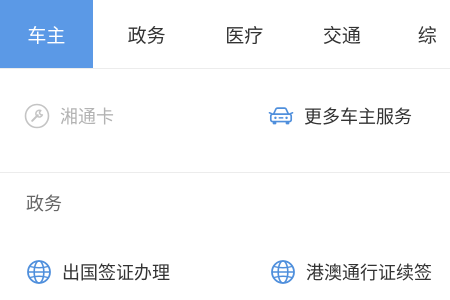 Image resolution: width=450 pixels, height=300 pixels. I want to click on service-hk-macau-permit-renewal: 港澳通行证续签, so click(351, 272).